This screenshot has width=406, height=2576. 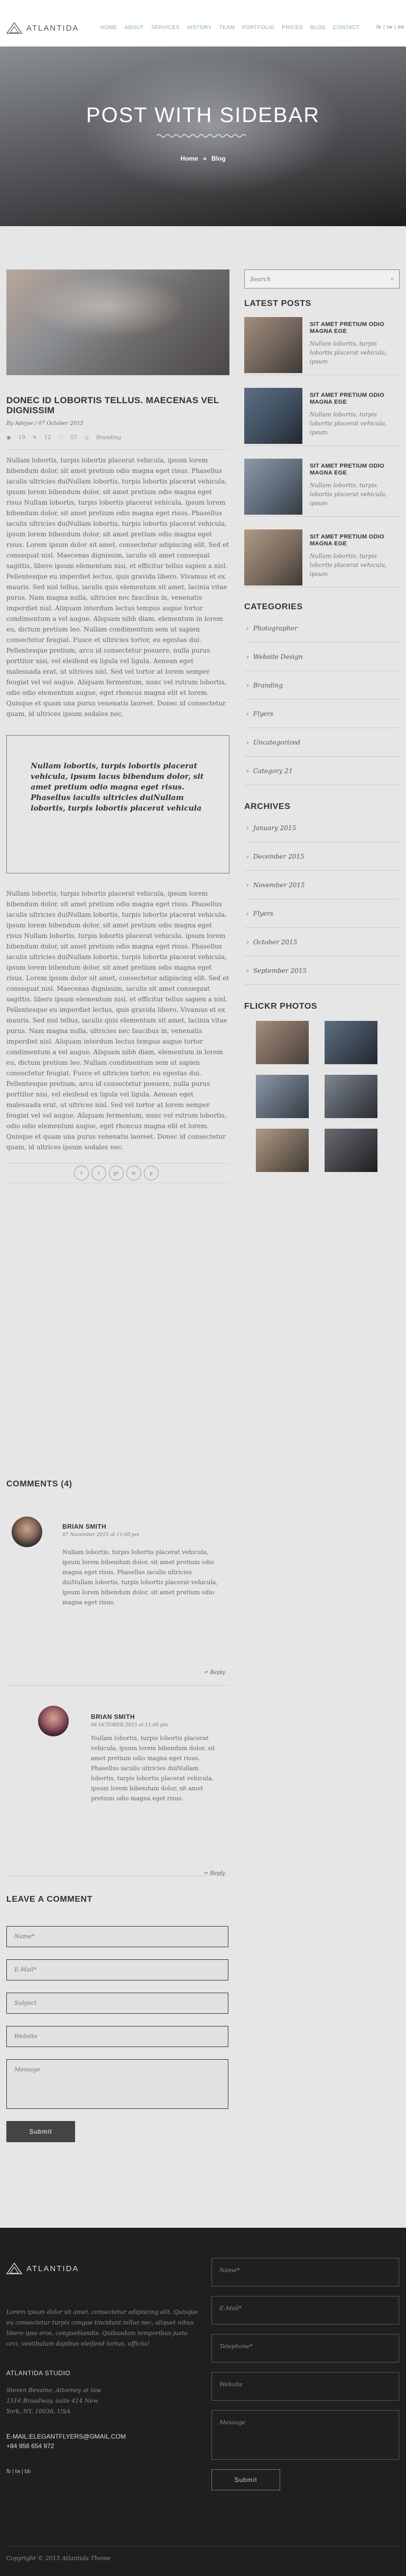 I want to click on categories-heading: CATEGORIES, so click(x=273, y=606).